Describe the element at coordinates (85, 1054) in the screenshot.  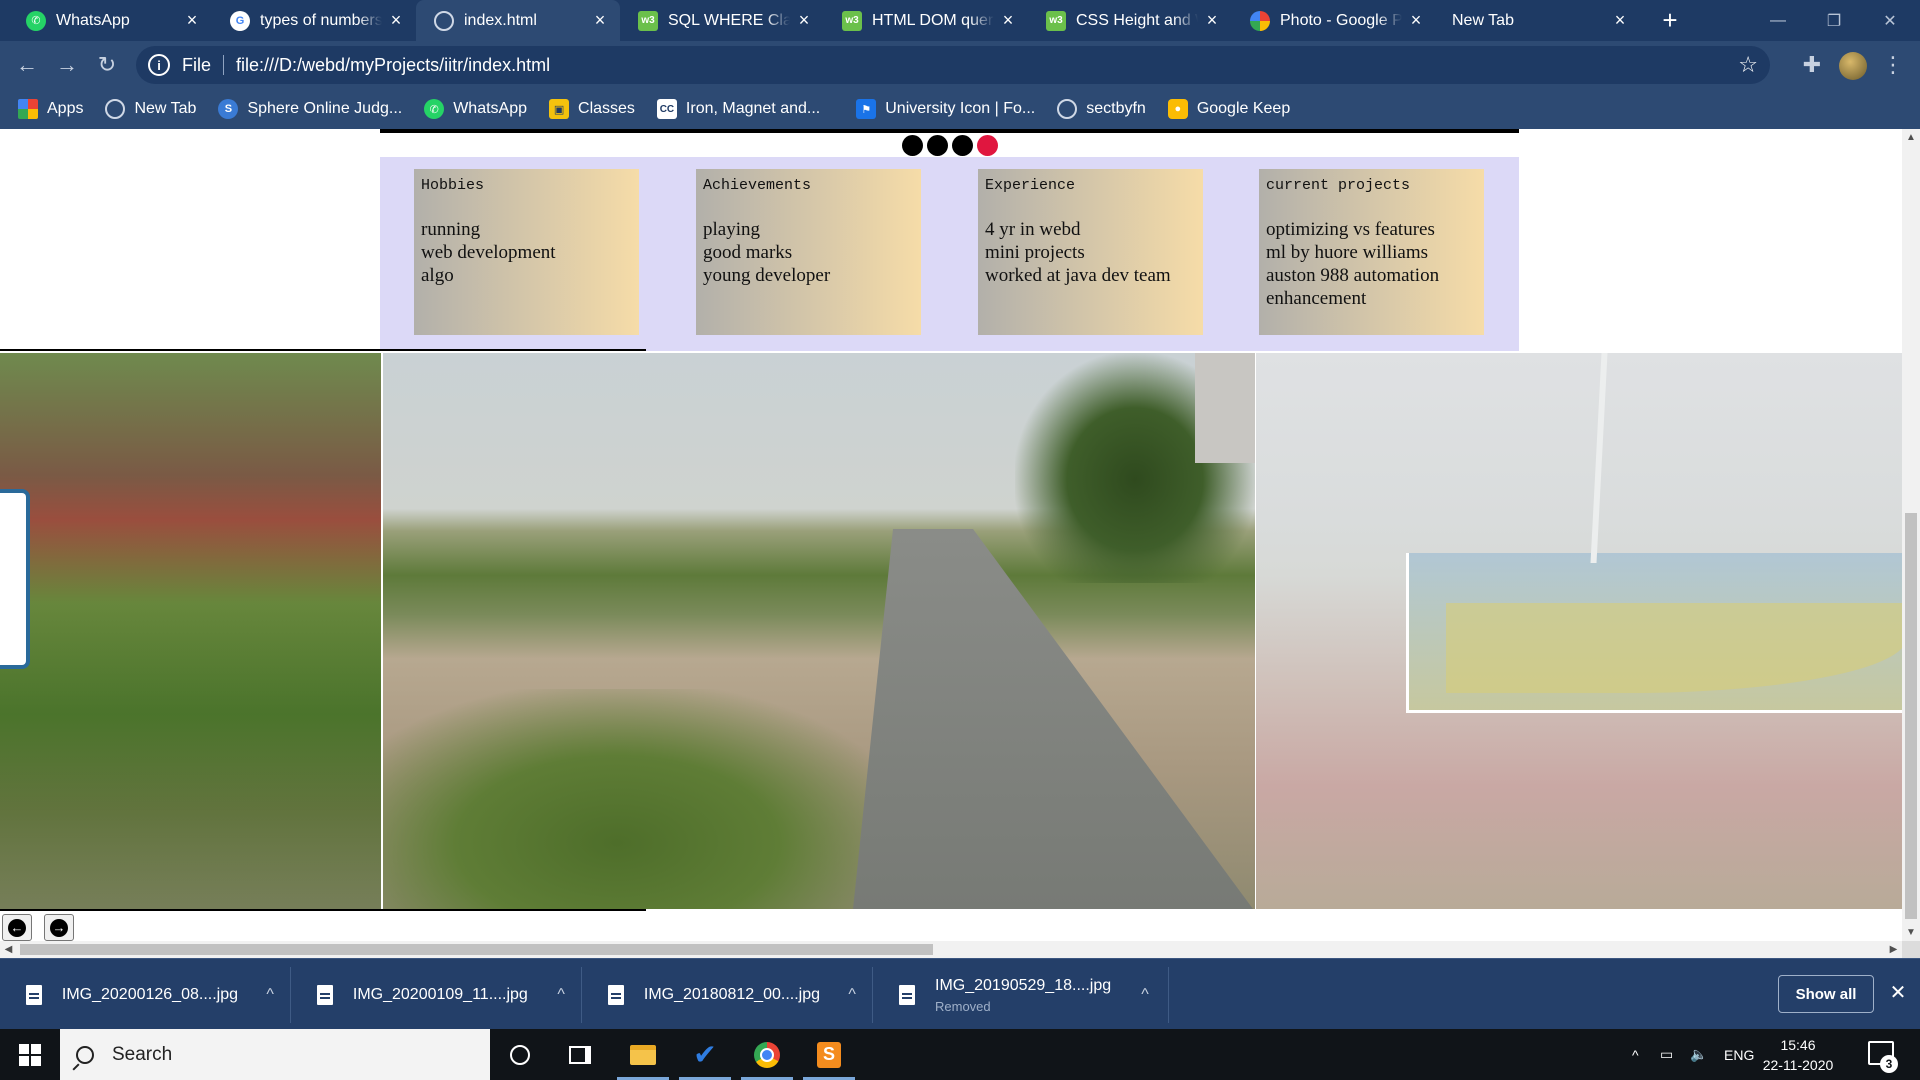
I see `search-icon` at that location.